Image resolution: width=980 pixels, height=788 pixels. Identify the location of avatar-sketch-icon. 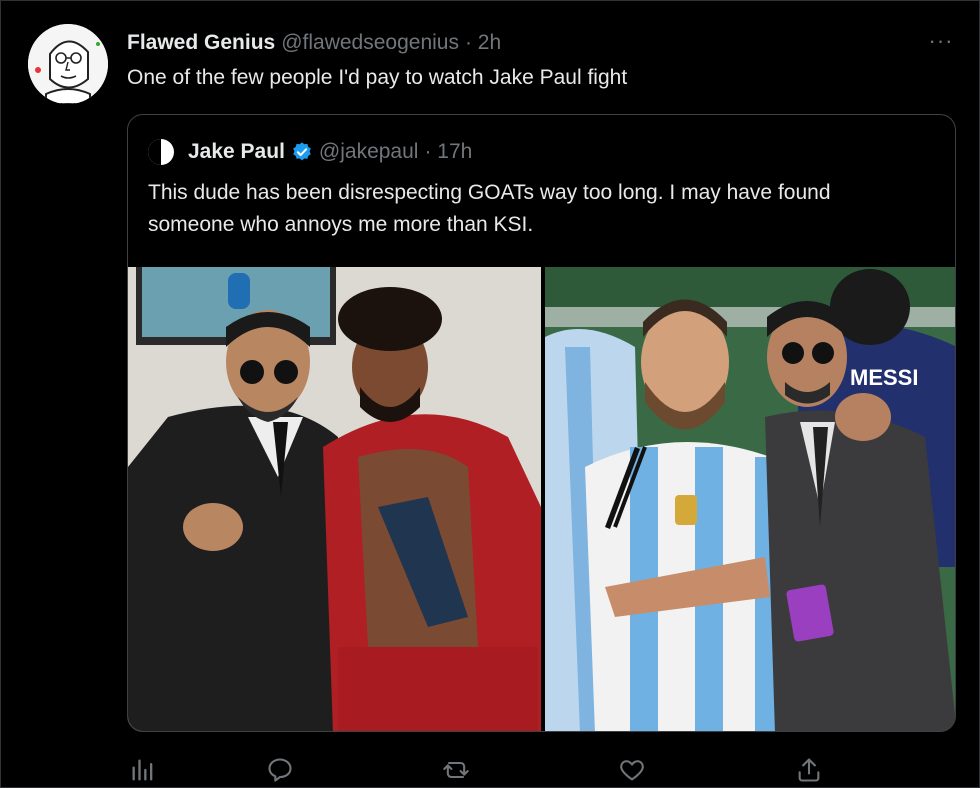
(68, 64).